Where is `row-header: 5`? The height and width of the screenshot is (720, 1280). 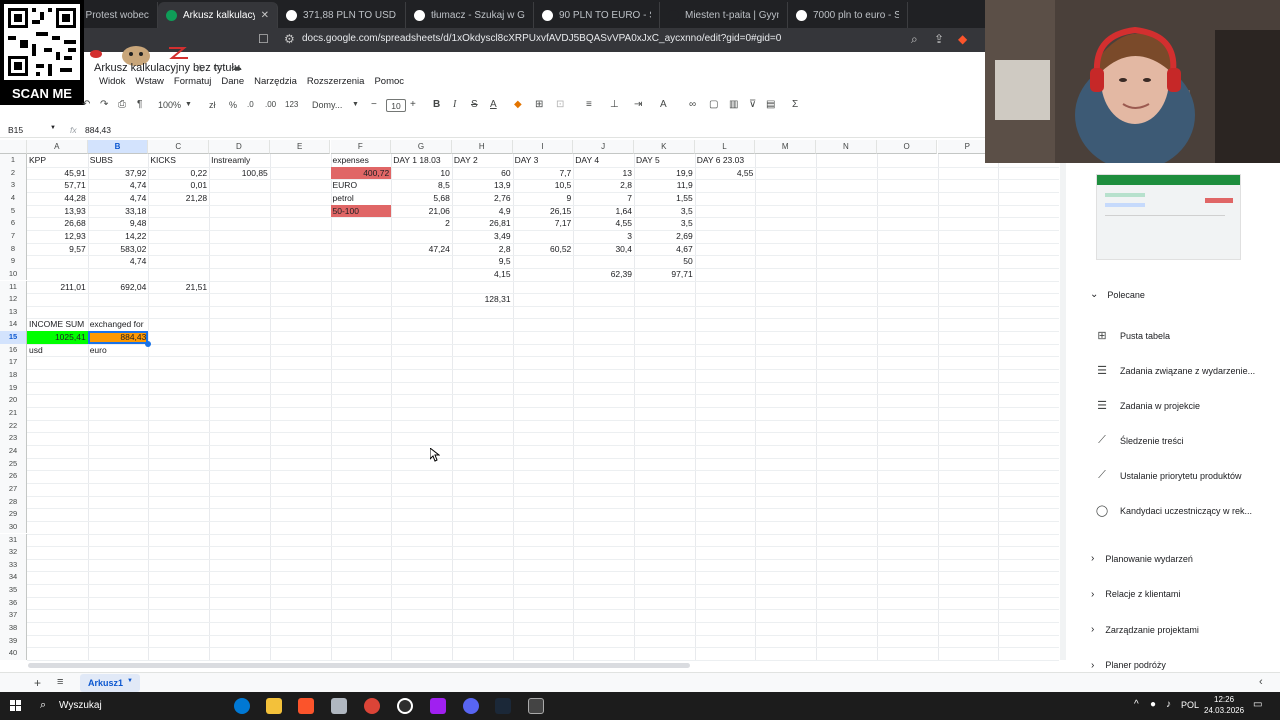 row-header: 5 is located at coordinates (13, 211).